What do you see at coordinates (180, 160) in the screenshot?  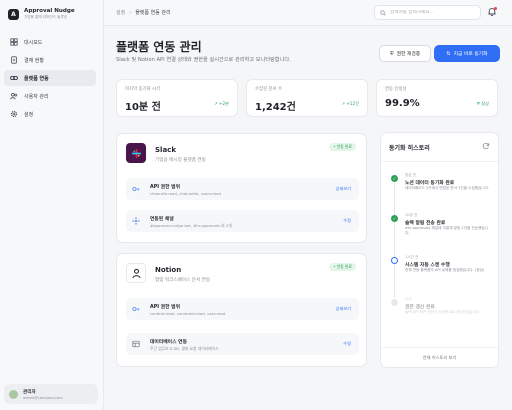 I see `slack-subtitle: 기업용 메시징 플랫폼 연동` at bounding box center [180, 160].